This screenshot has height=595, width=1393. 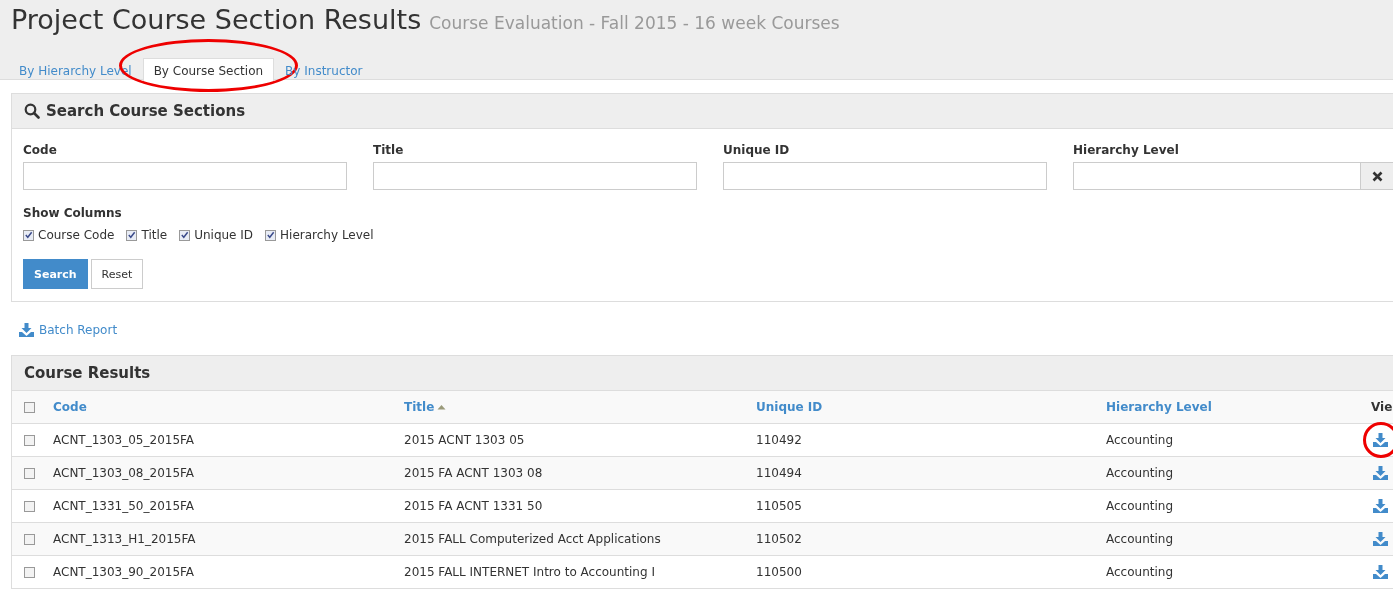 I want to click on field-label: Hierarchy Level, so click(x=1126, y=150).